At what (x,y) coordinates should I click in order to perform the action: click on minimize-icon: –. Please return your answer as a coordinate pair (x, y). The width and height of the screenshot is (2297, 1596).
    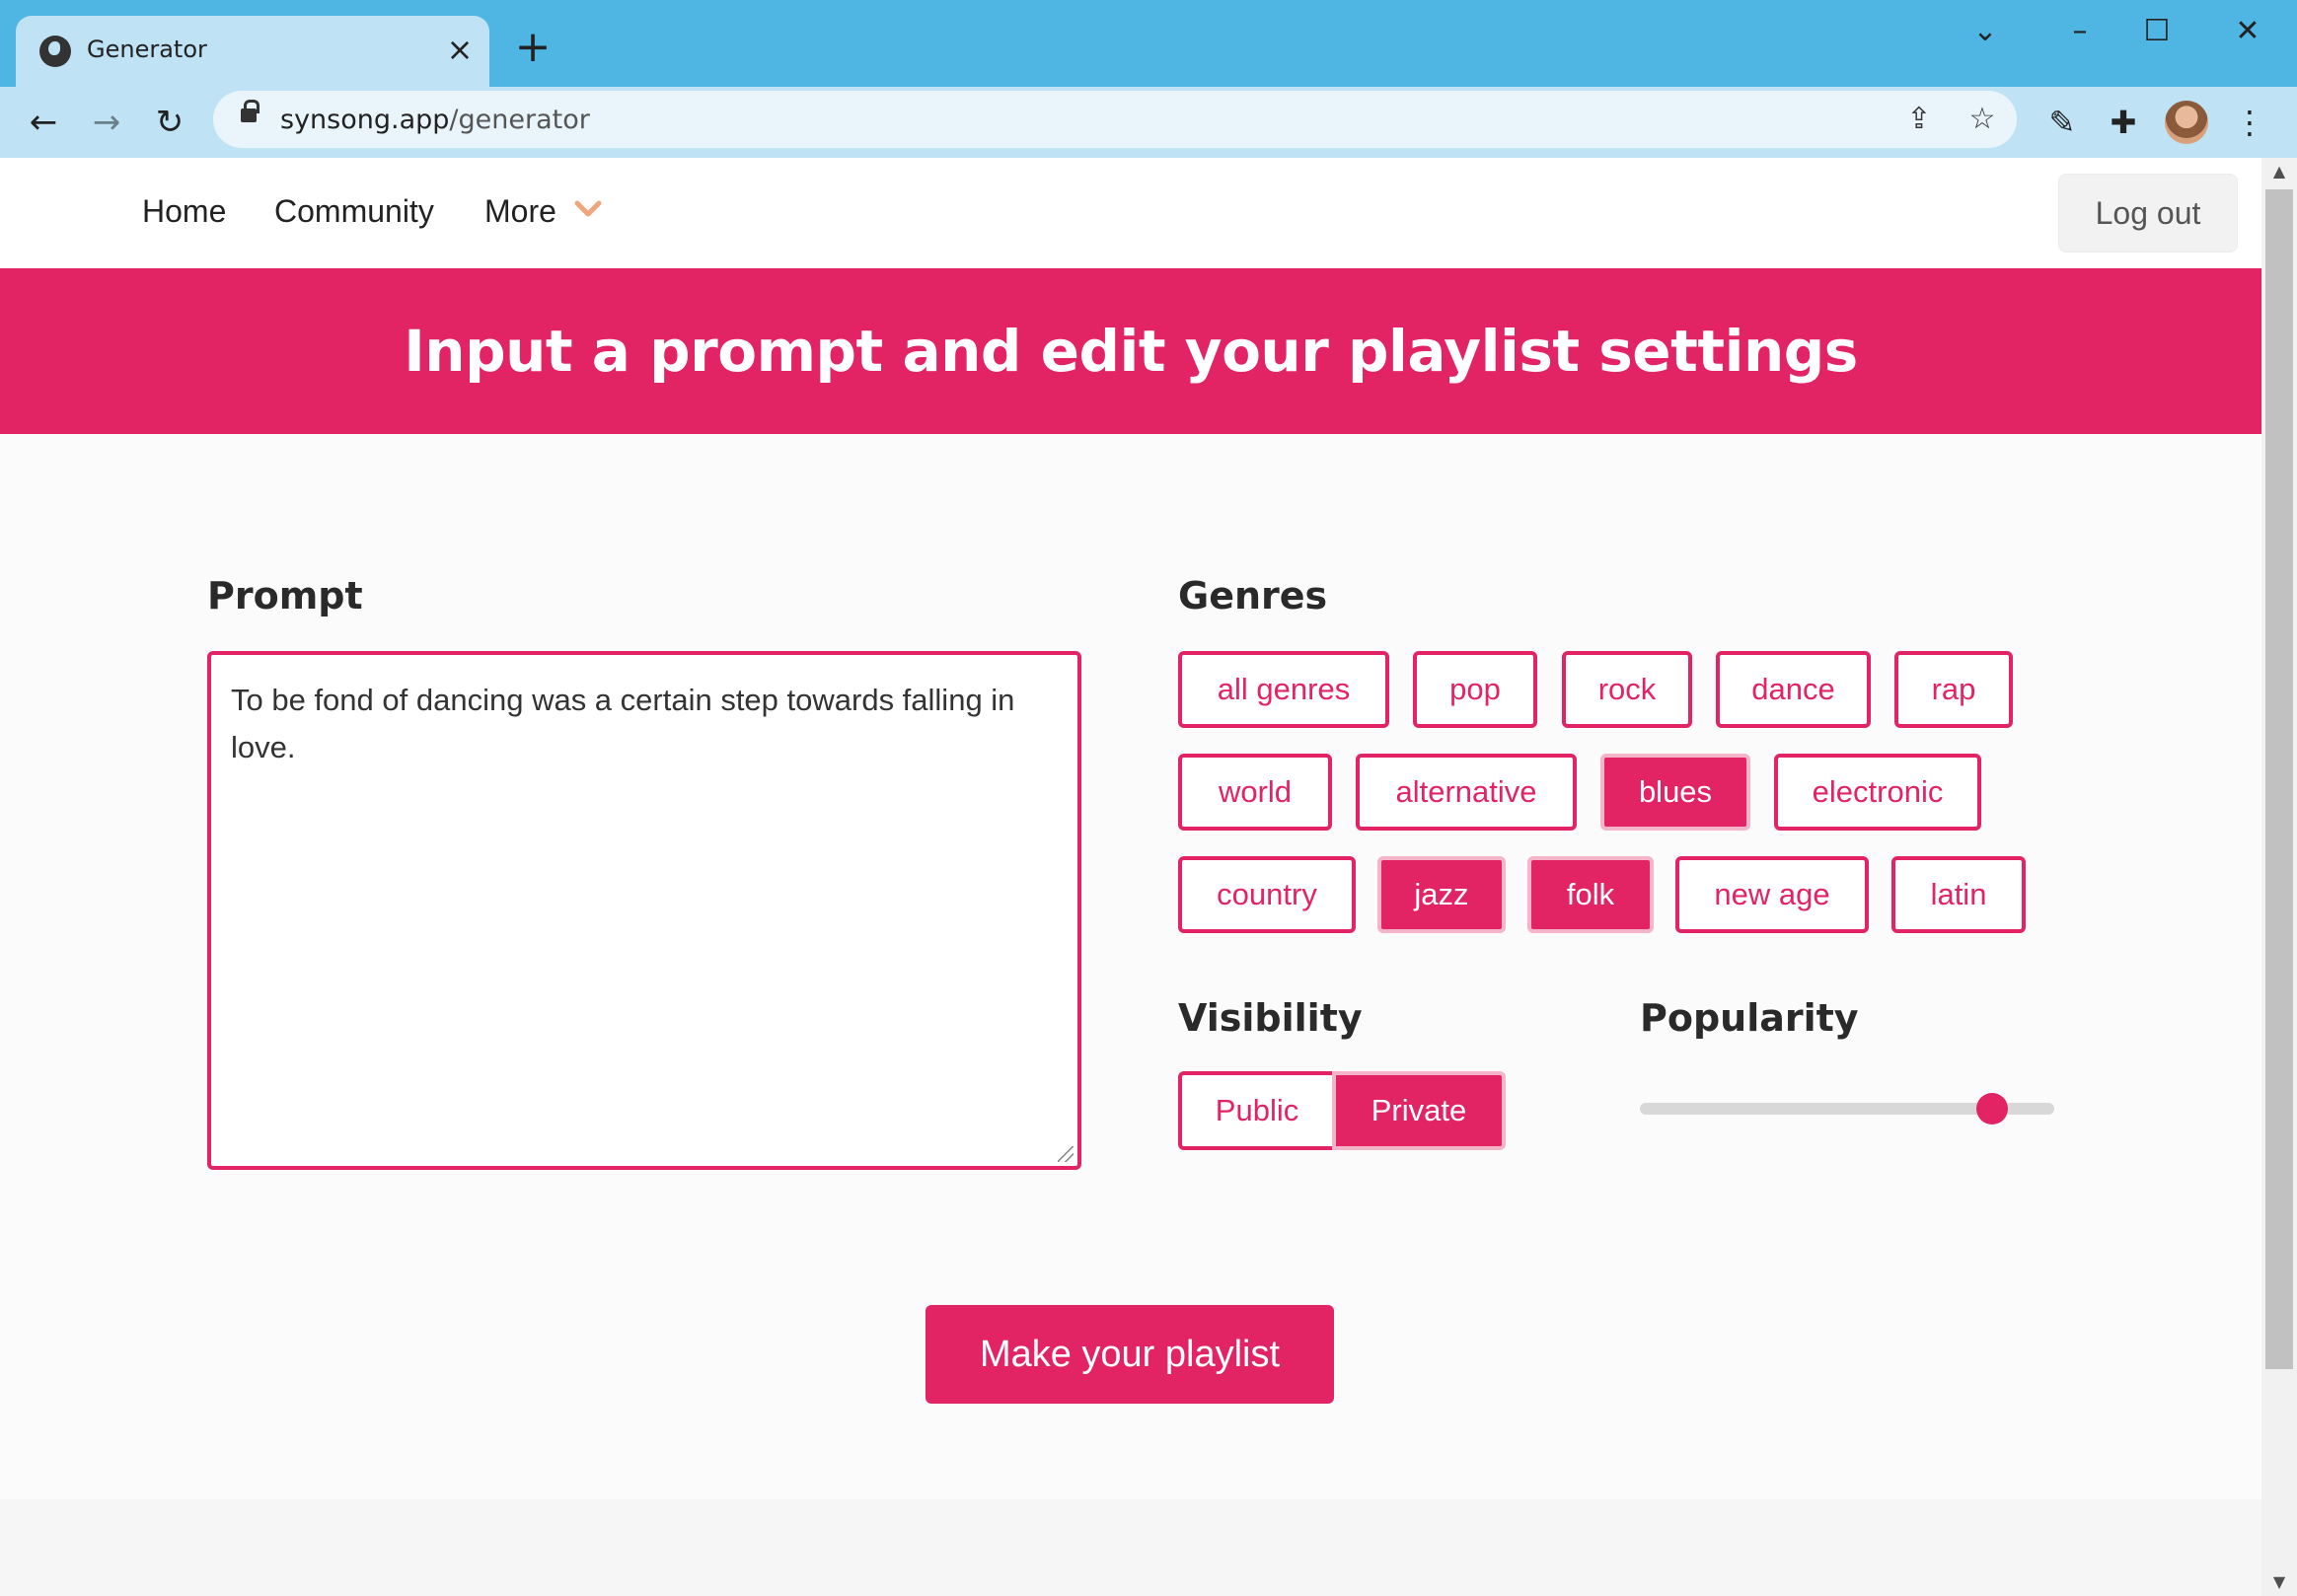
    Looking at the image, I should click on (2080, 31).